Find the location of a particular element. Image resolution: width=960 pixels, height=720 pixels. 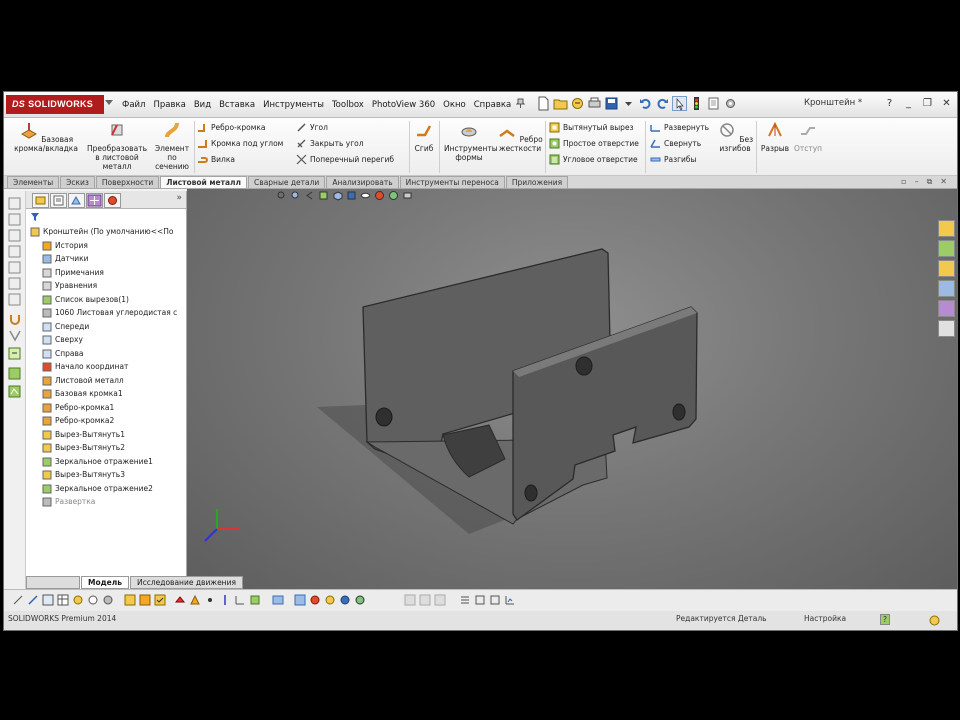

feature-tree-node: 1060 Листовая углеродистая с is located at coordinates (108, 313).